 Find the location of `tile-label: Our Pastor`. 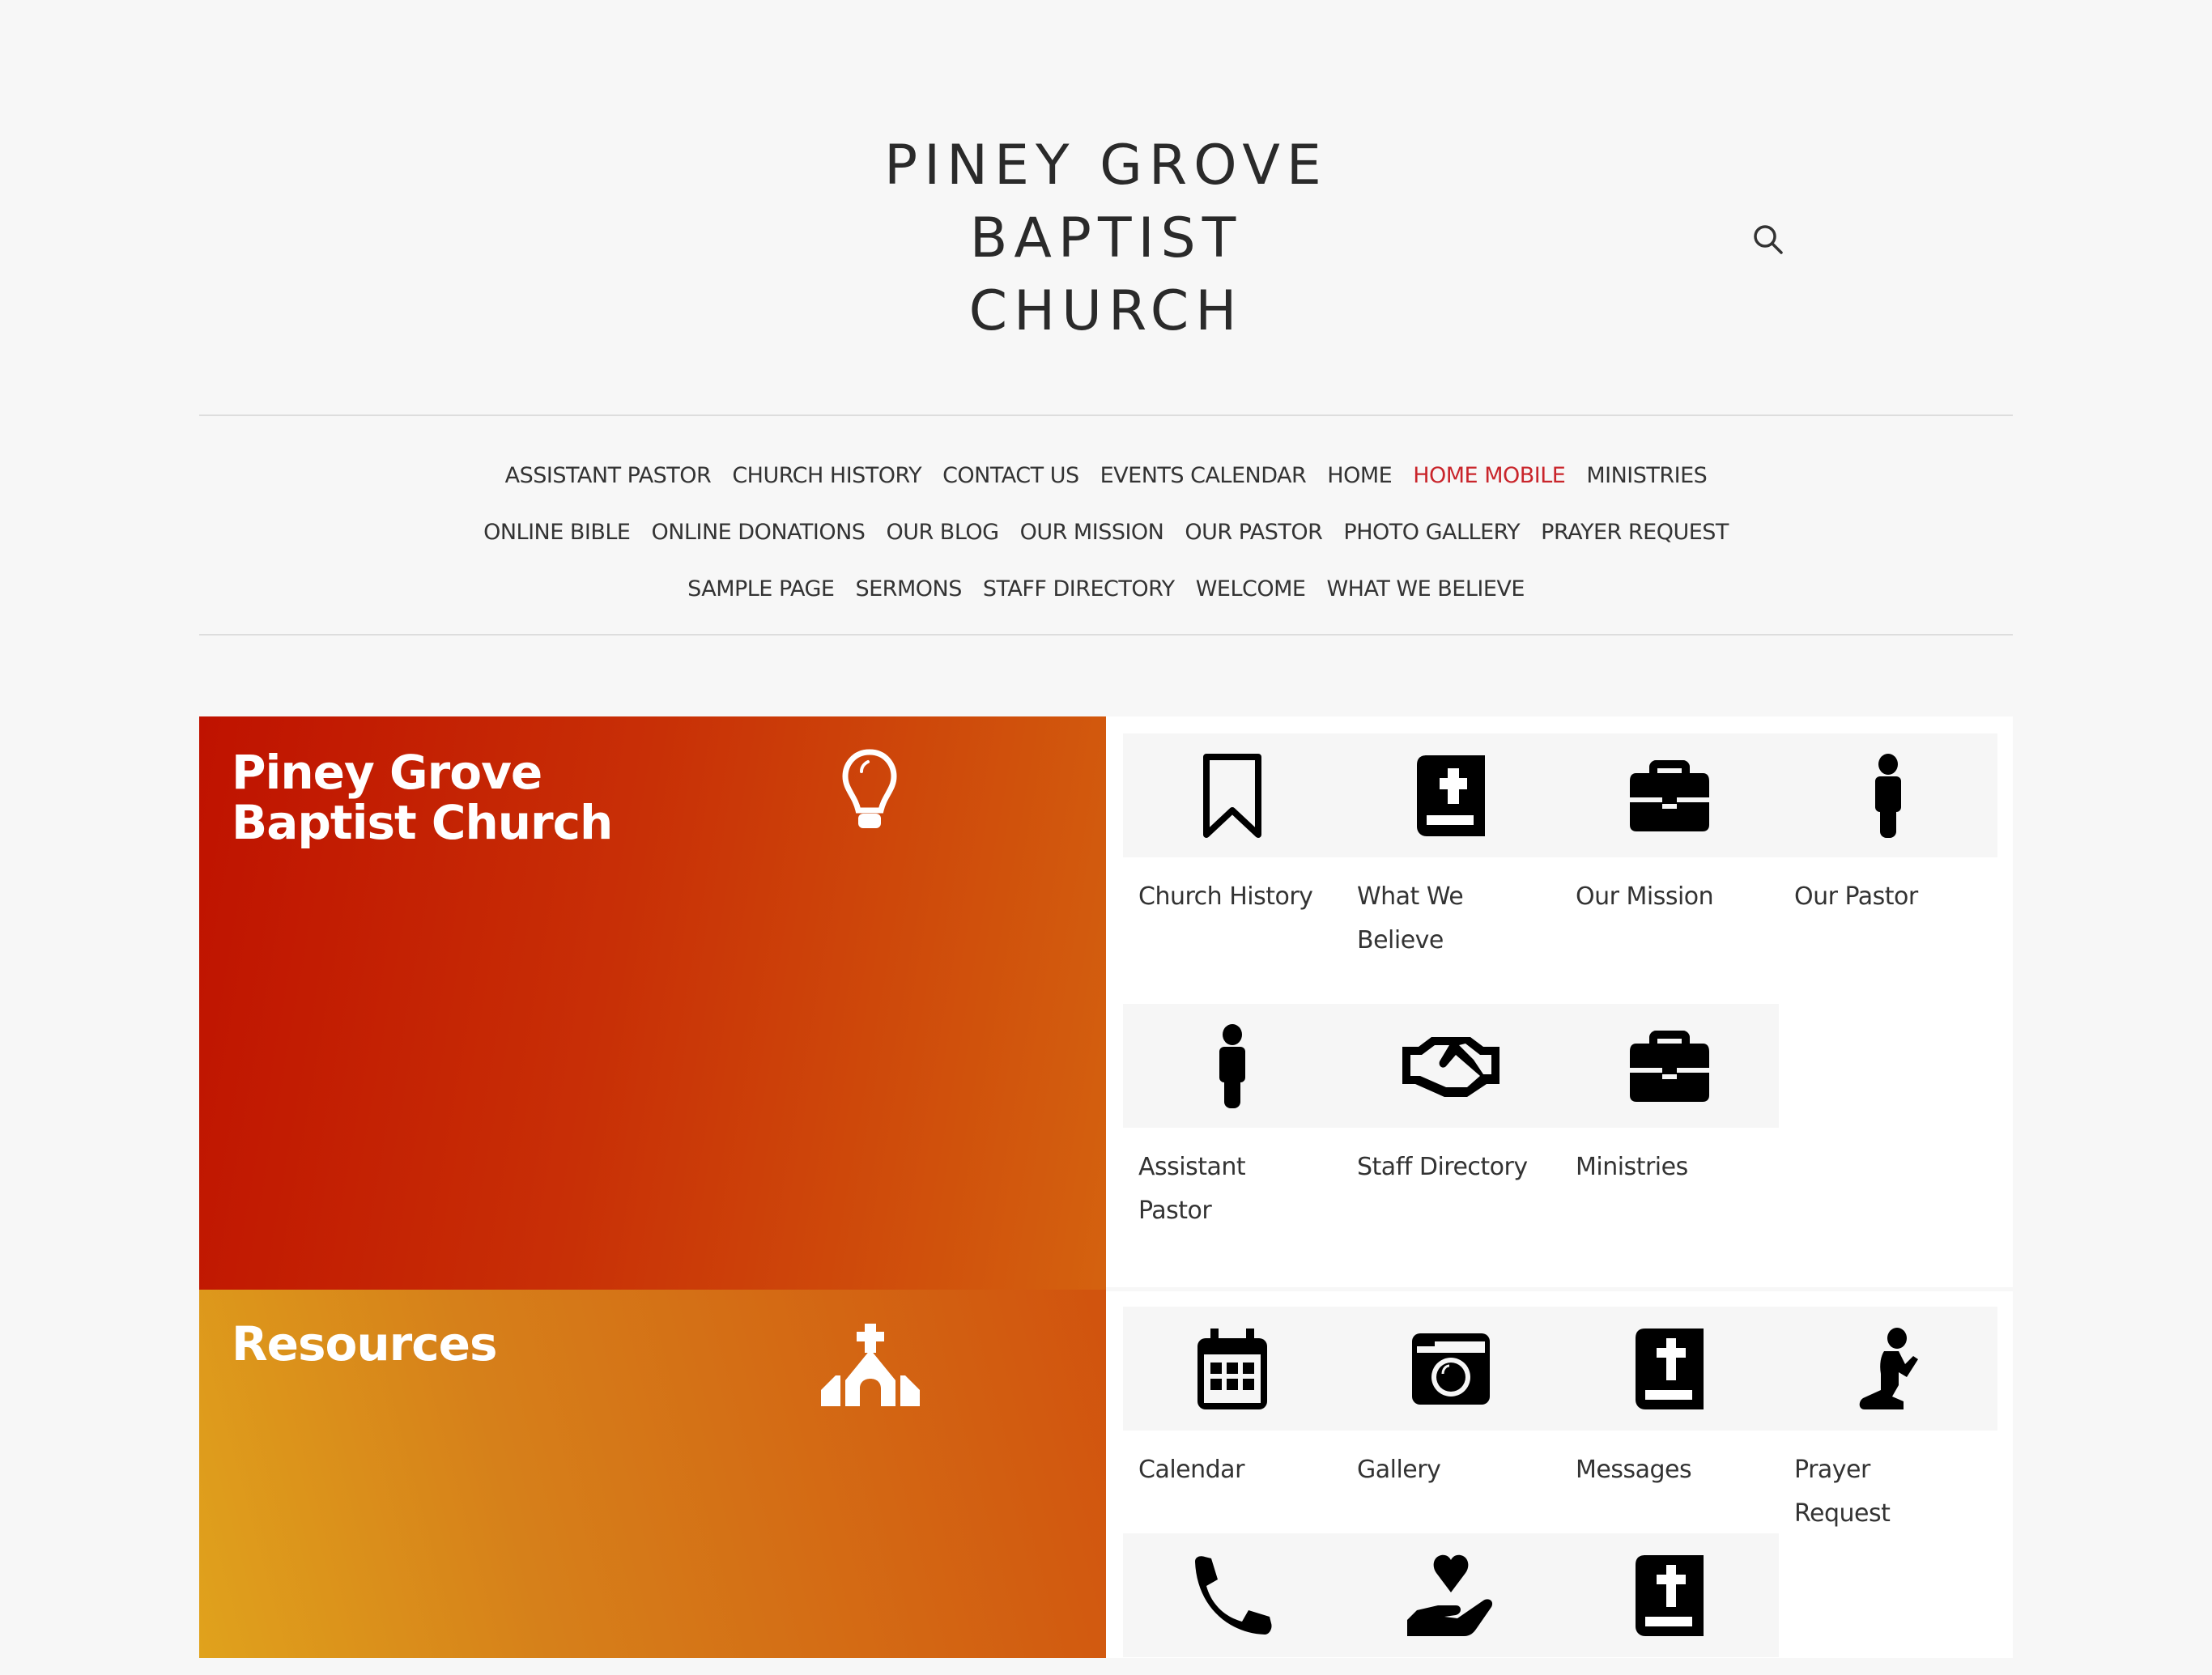

tile-label: Our Pastor is located at coordinates (1856, 896).